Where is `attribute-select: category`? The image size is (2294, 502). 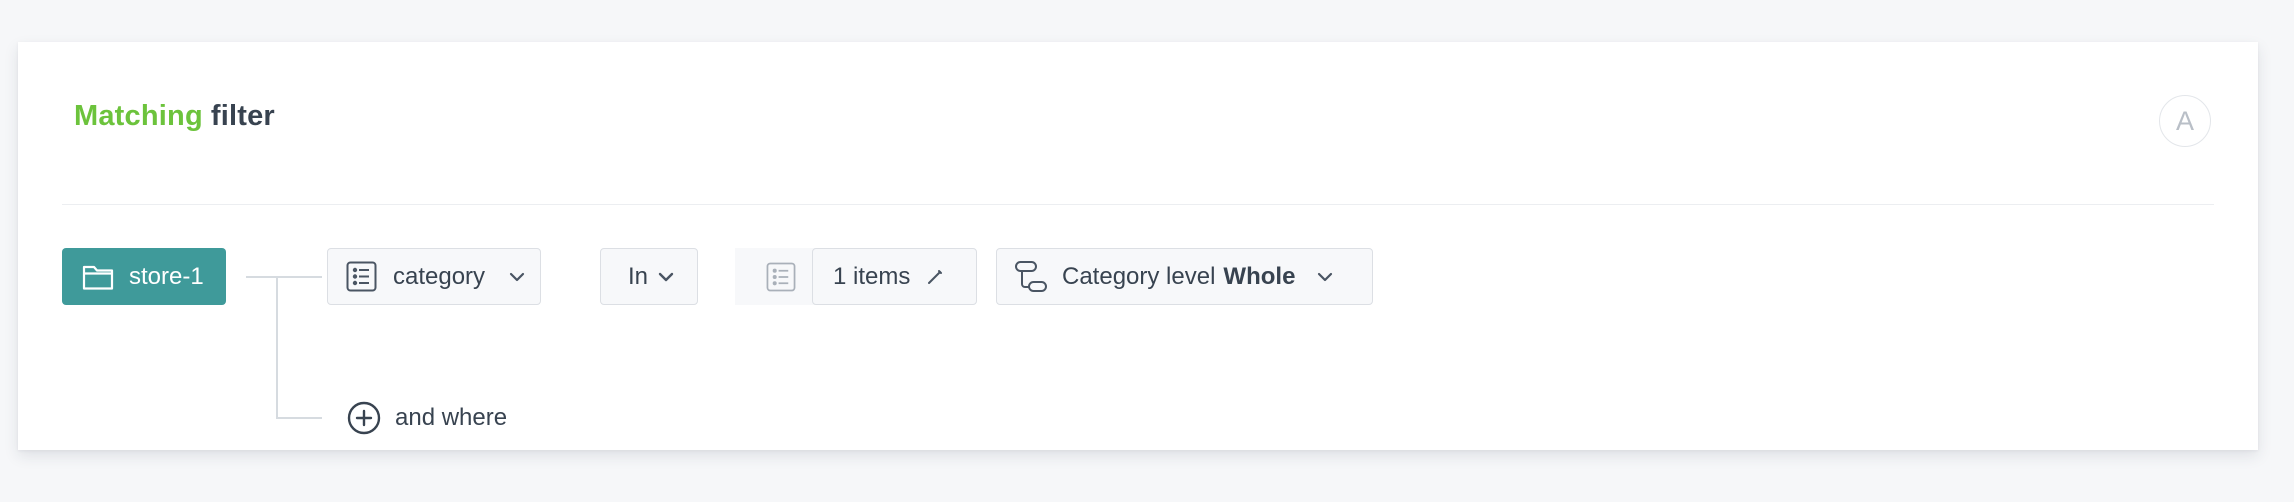 attribute-select: category is located at coordinates (434, 276).